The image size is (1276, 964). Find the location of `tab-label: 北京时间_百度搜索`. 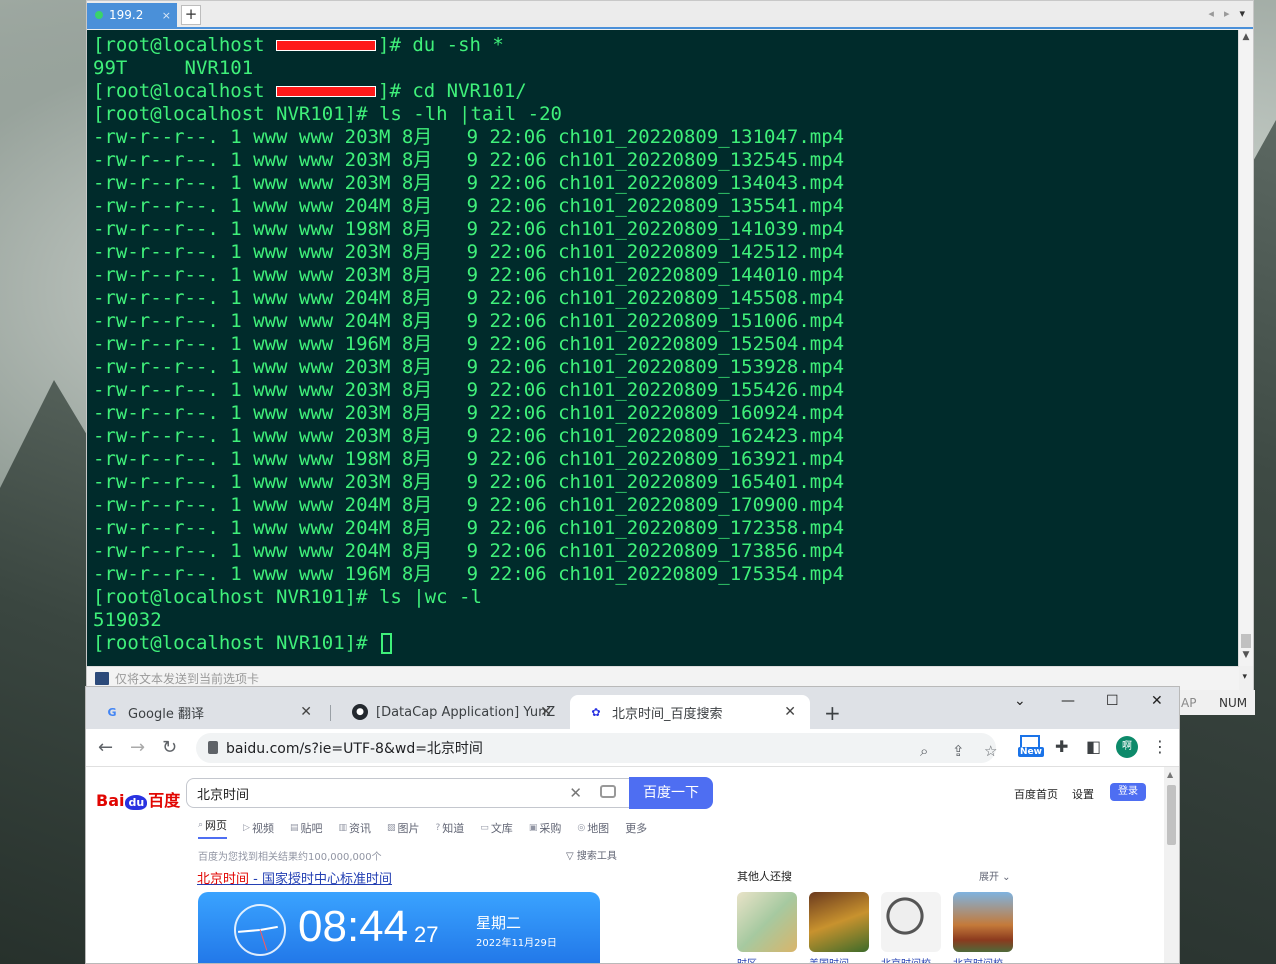

tab-label: 北京时间_百度搜索 is located at coordinates (667, 714).